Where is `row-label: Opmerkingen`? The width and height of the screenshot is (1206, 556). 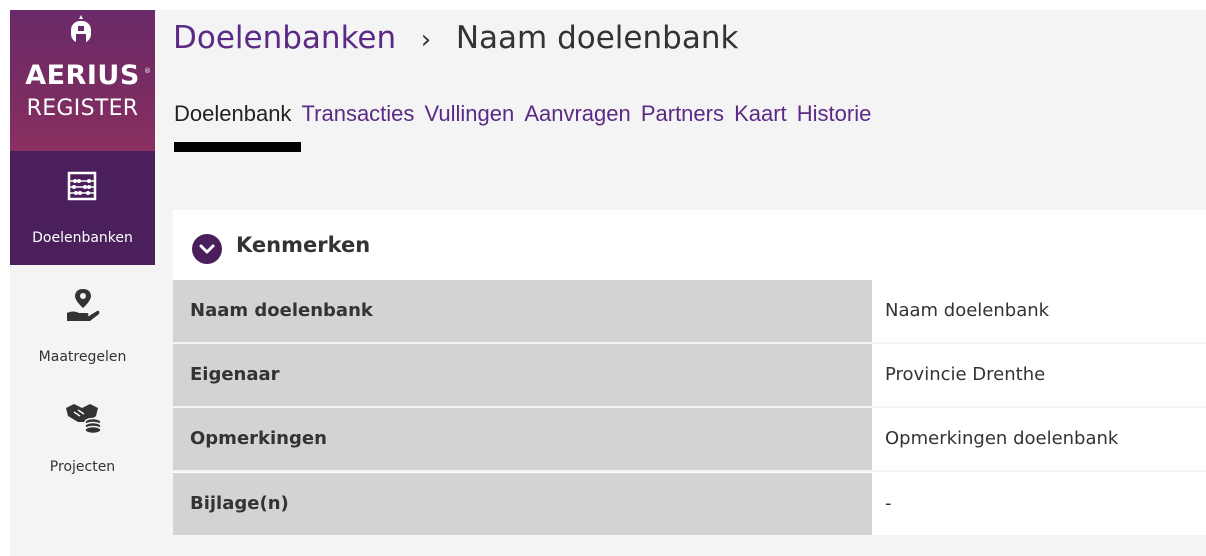 row-label: Opmerkingen is located at coordinates (522, 439).